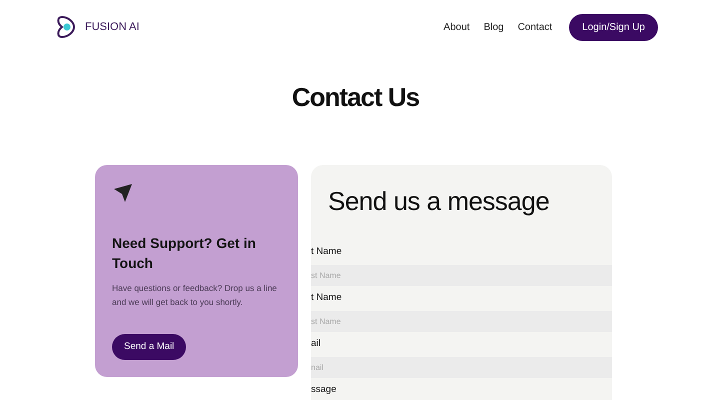 The width and height of the screenshot is (711, 400). What do you see at coordinates (184, 253) in the screenshot?
I see `card-title: Need Support? Get in Touch` at bounding box center [184, 253].